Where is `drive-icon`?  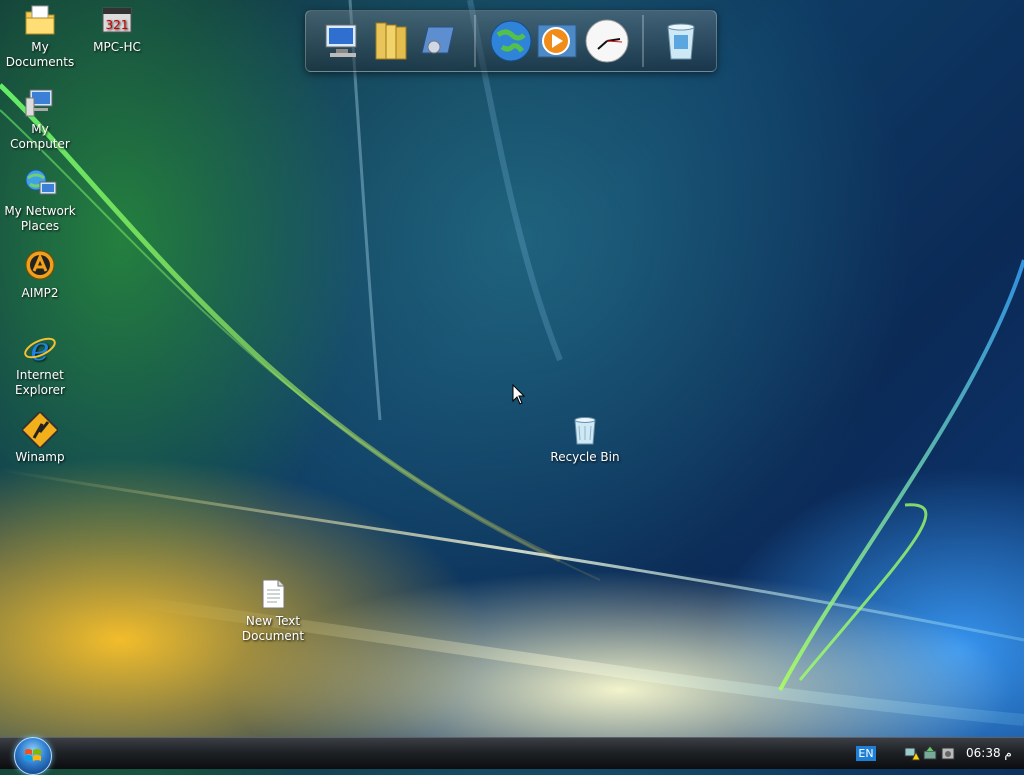 drive-icon is located at coordinates (438, 40).